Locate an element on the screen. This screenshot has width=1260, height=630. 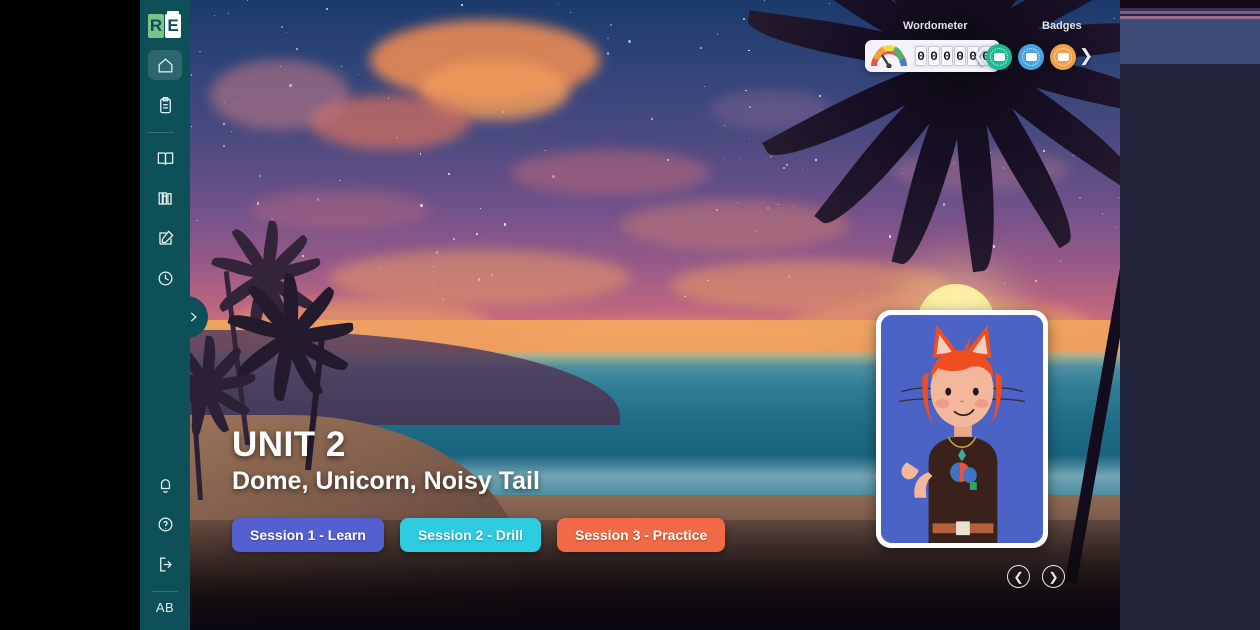
session-button-3: Session 3 - Practice is located at coordinates (641, 535).